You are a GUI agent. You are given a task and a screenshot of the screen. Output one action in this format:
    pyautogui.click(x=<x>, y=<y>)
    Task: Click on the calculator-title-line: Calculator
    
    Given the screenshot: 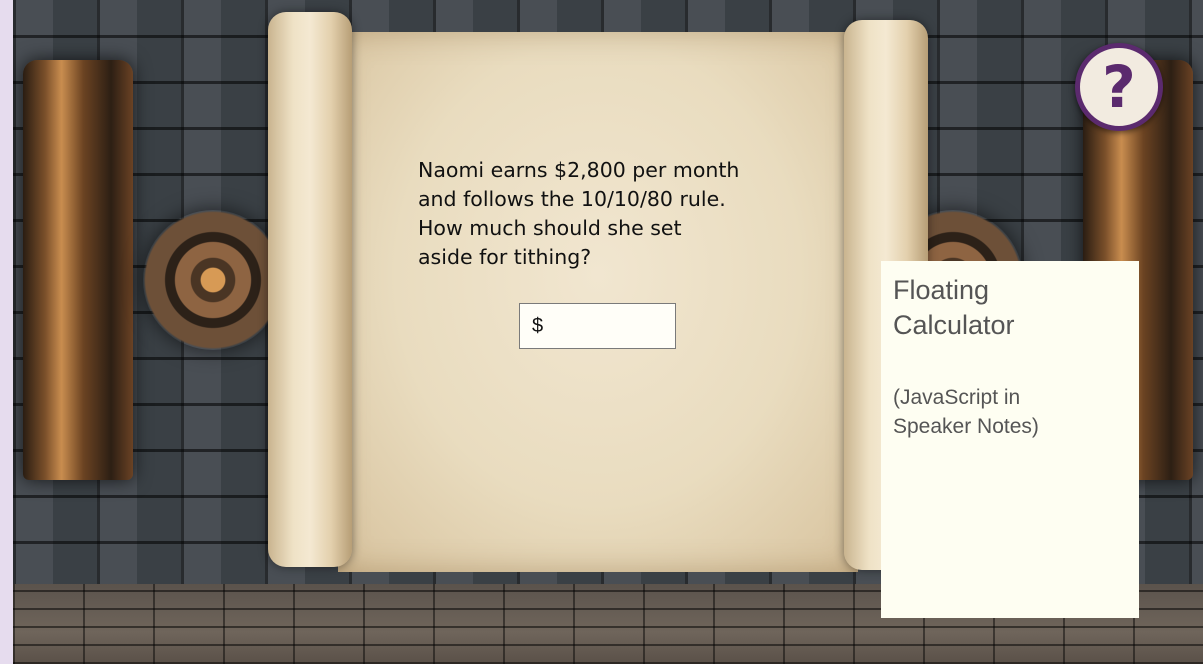 What is the action you would take?
    pyautogui.click(x=954, y=325)
    